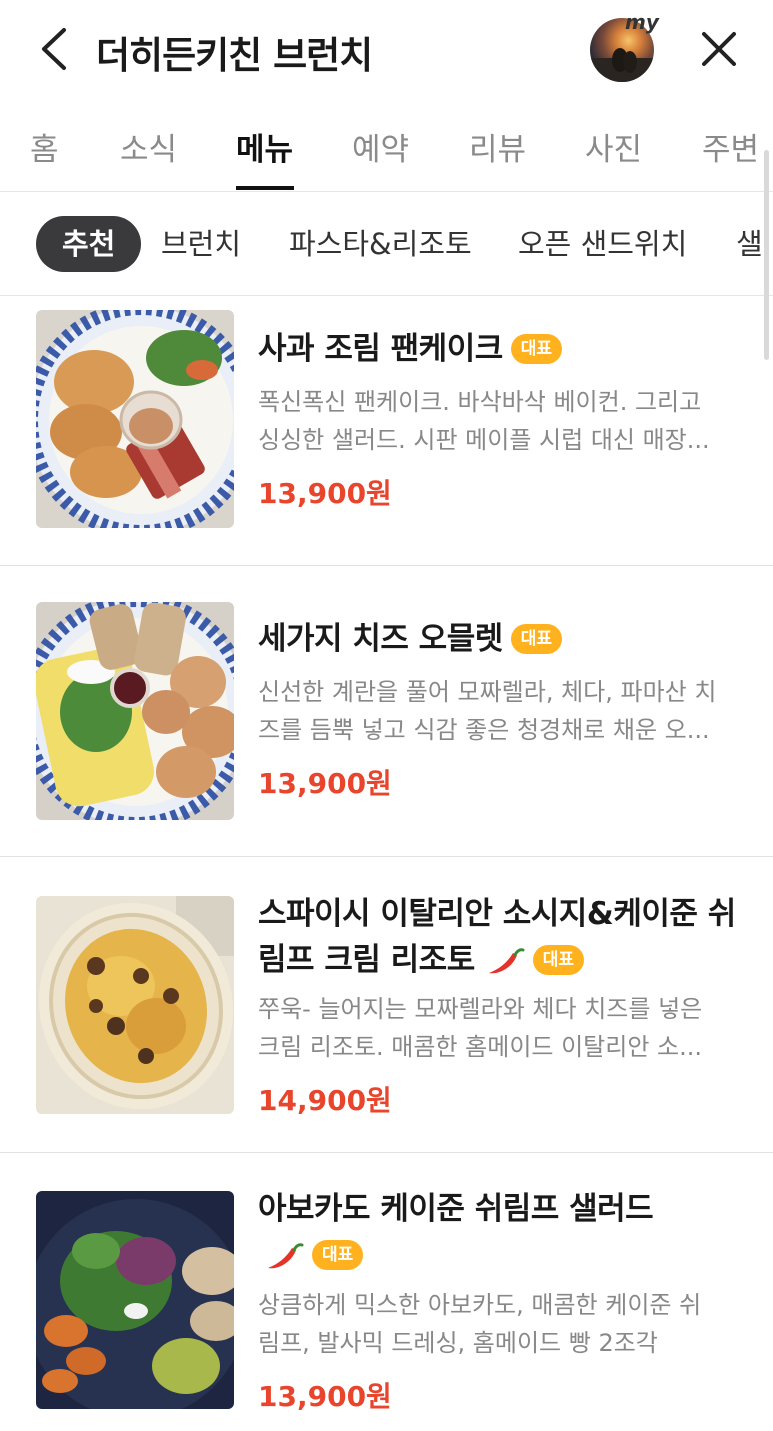 Image resolution: width=773 pixels, height=1431 pixels. I want to click on description-line: 폭신폭신 팬케이크. 바삭바삭 베이컨. 그리고, so click(480, 402).